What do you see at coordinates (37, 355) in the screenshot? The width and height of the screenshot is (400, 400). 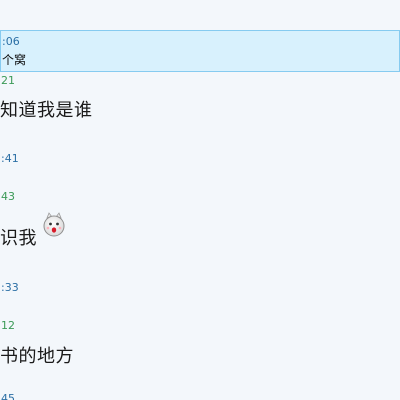 I see `message-text: 书的地方` at bounding box center [37, 355].